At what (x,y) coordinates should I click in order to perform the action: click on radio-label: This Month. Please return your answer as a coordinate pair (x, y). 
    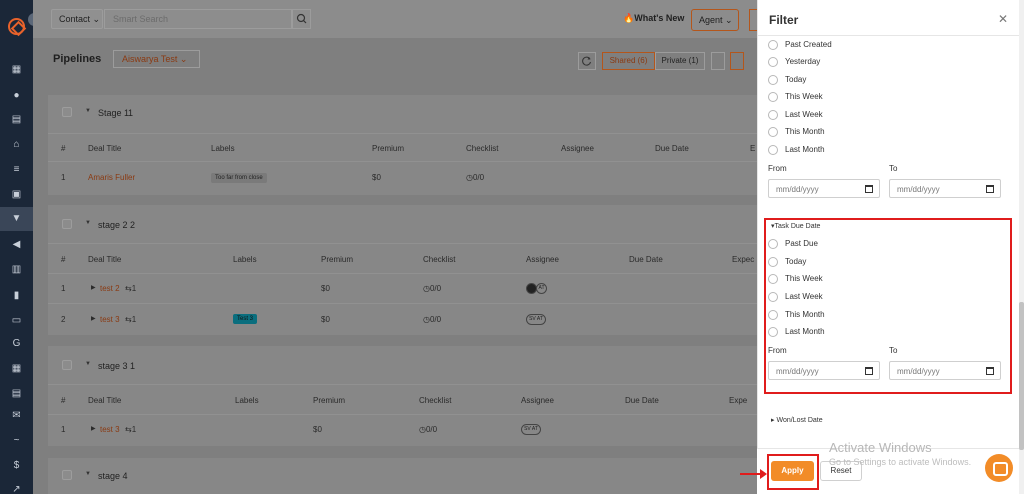
    Looking at the image, I should click on (805, 131).